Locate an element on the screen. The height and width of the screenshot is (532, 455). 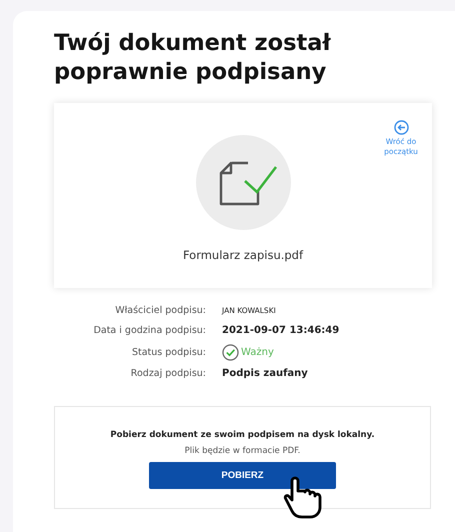
download-heading: Pobierz dokument ze swoim podpisem na dysk lokalny. is located at coordinates (242, 435).